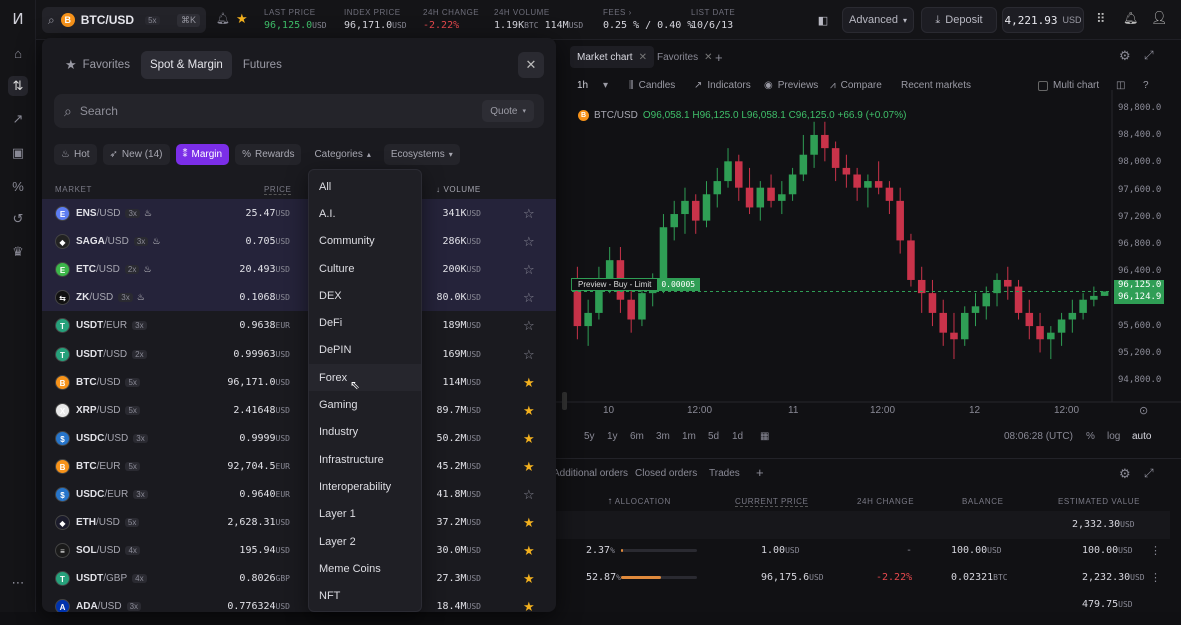 This screenshot has height=625, width=1181. Describe the element at coordinates (636, 284) in the screenshot. I see `order-preview-label: Preview - Buy - Limit 0.00005` at that location.